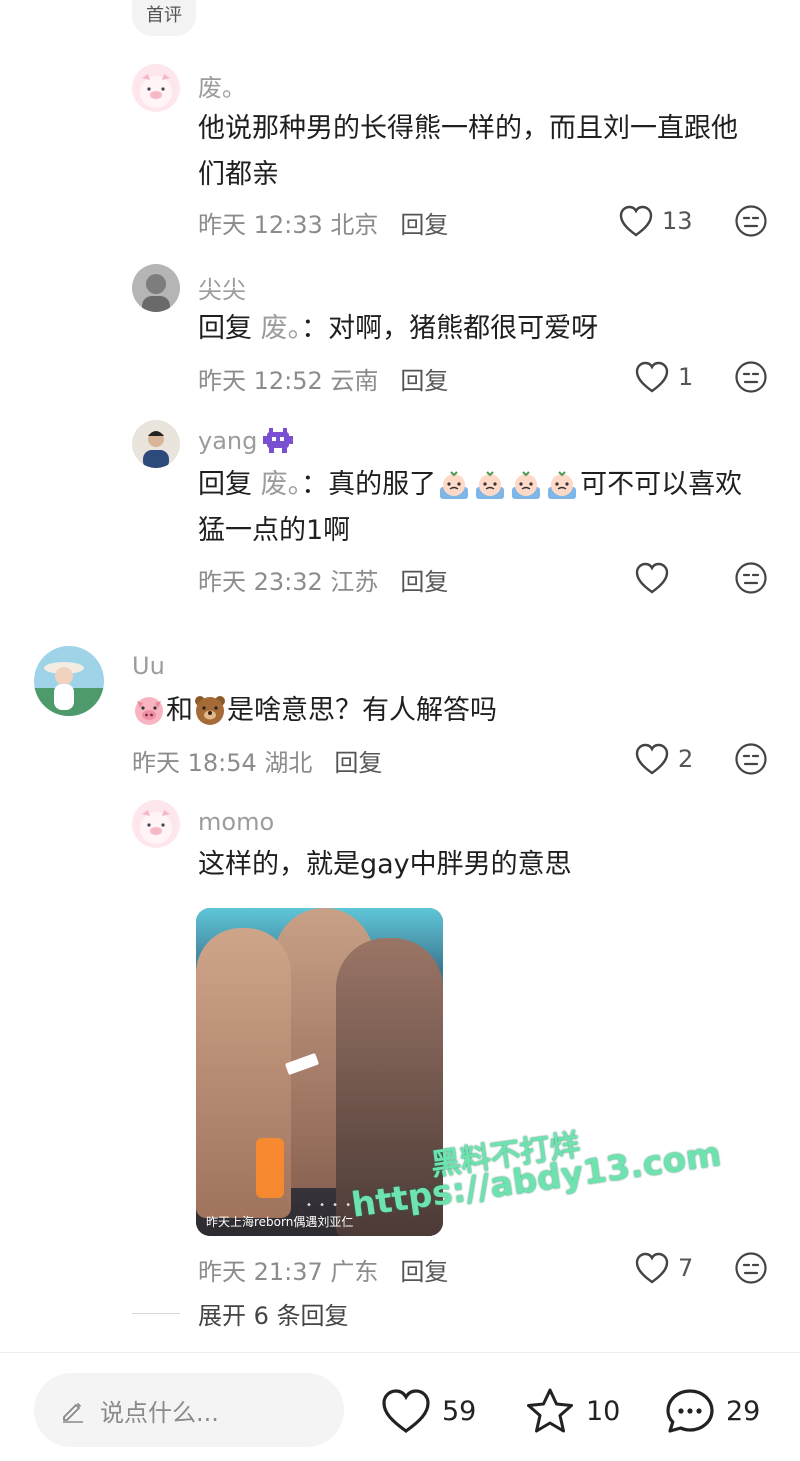  What do you see at coordinates (686, 1268) in the screenshot?
I see `like-count: 7` at bounding box center [686, 1268].